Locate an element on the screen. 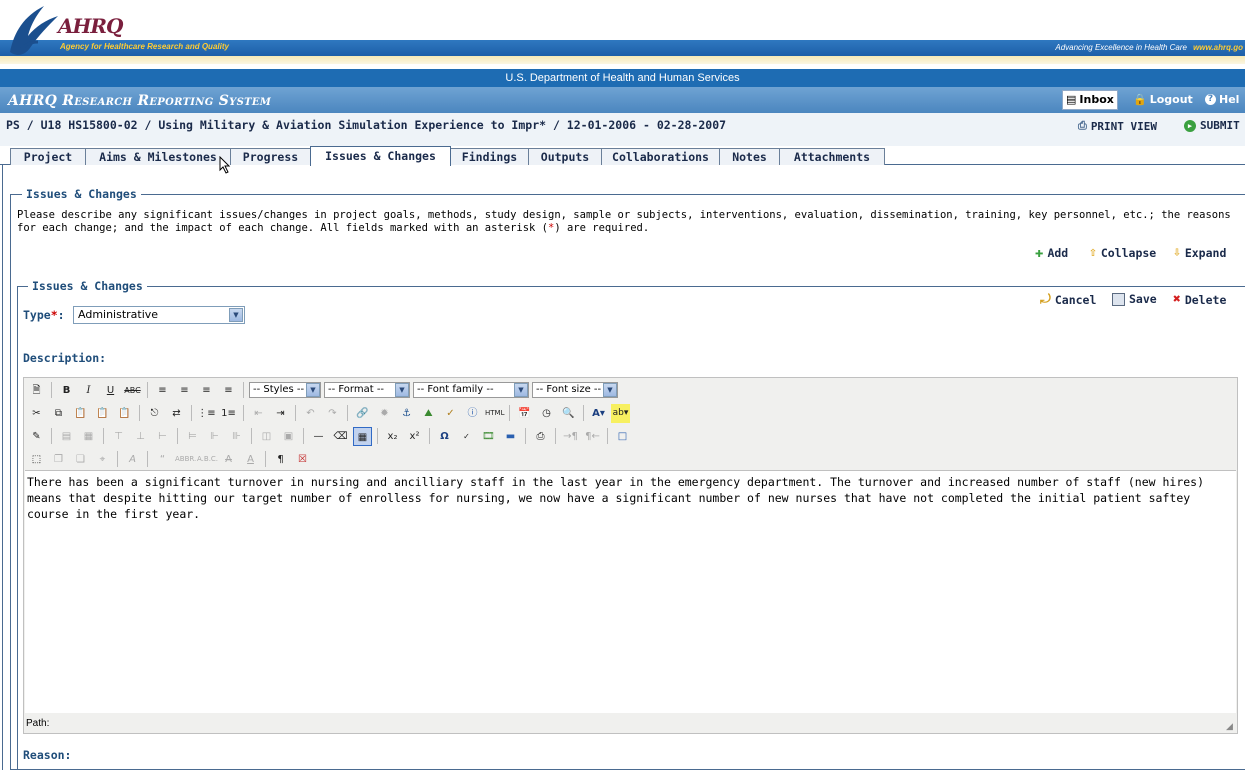 This screenshot has height=770, width=1245. insert-date-icon: 📅 is located at coordinates (524, 413).